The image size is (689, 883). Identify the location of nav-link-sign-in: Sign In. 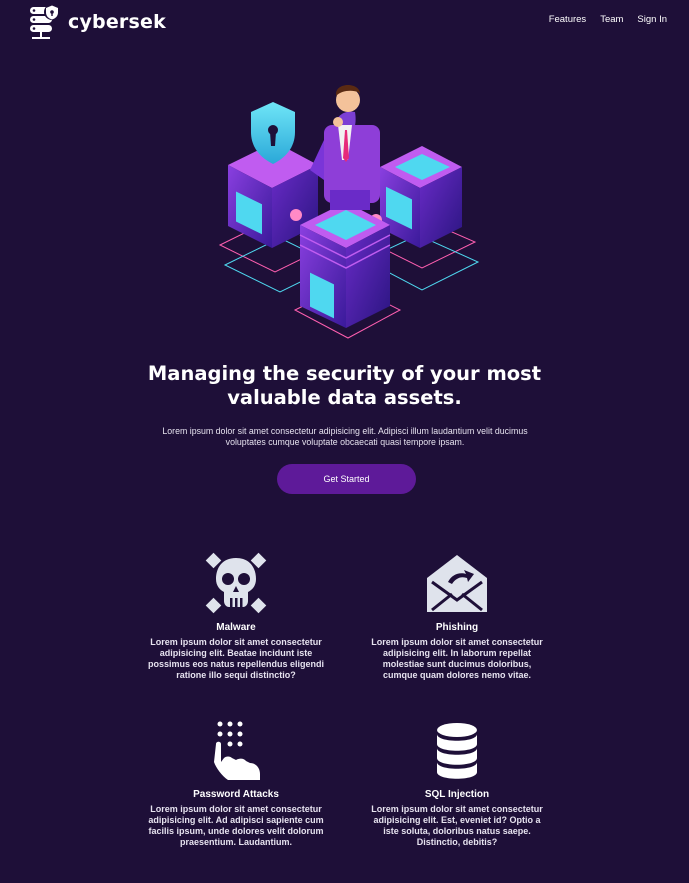
(652, 19).